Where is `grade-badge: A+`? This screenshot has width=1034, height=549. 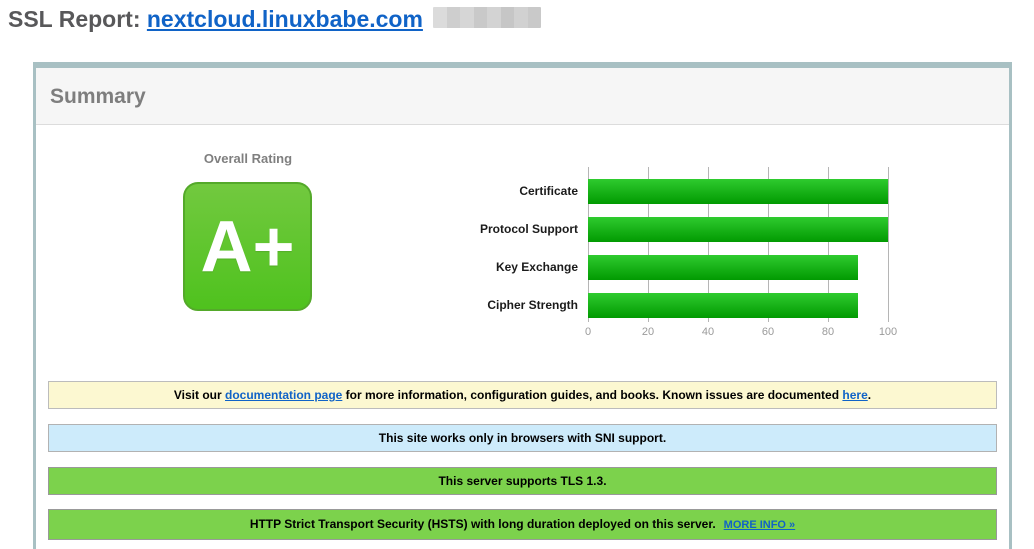 grade-badge: A+ is located at coordinates (247, 246).